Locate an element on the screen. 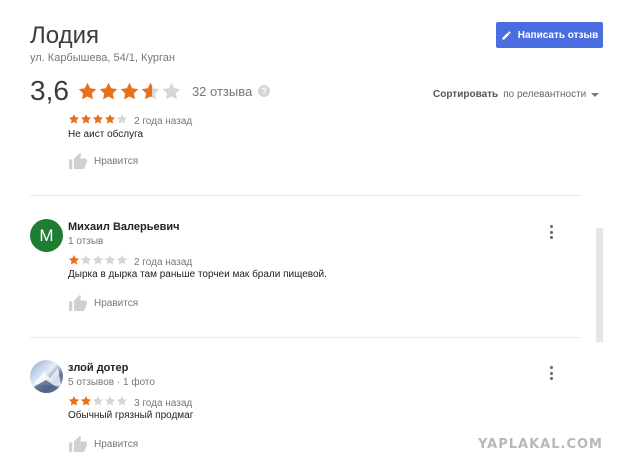  sort-dropdown: Сортировать по релевантности is located at coordinates (516, 94).